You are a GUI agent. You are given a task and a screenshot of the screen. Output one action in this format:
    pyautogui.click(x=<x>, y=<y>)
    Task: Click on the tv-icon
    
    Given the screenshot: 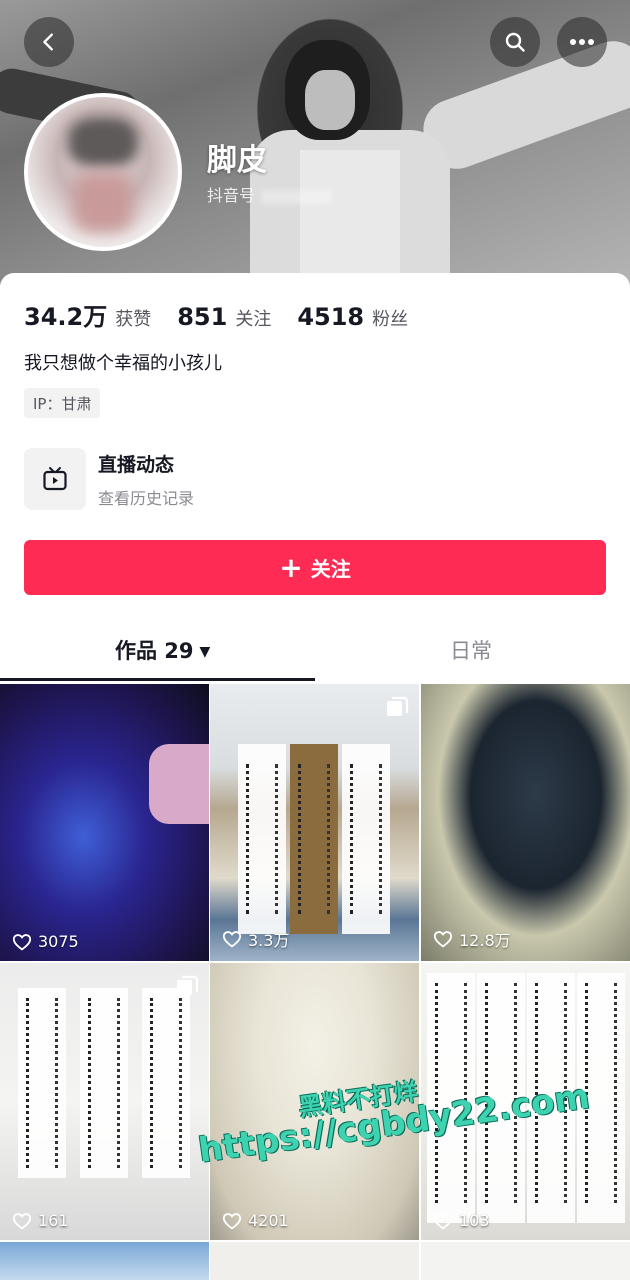 What is the action you would take?
    pyautogui.click(x=55, y=479)
    